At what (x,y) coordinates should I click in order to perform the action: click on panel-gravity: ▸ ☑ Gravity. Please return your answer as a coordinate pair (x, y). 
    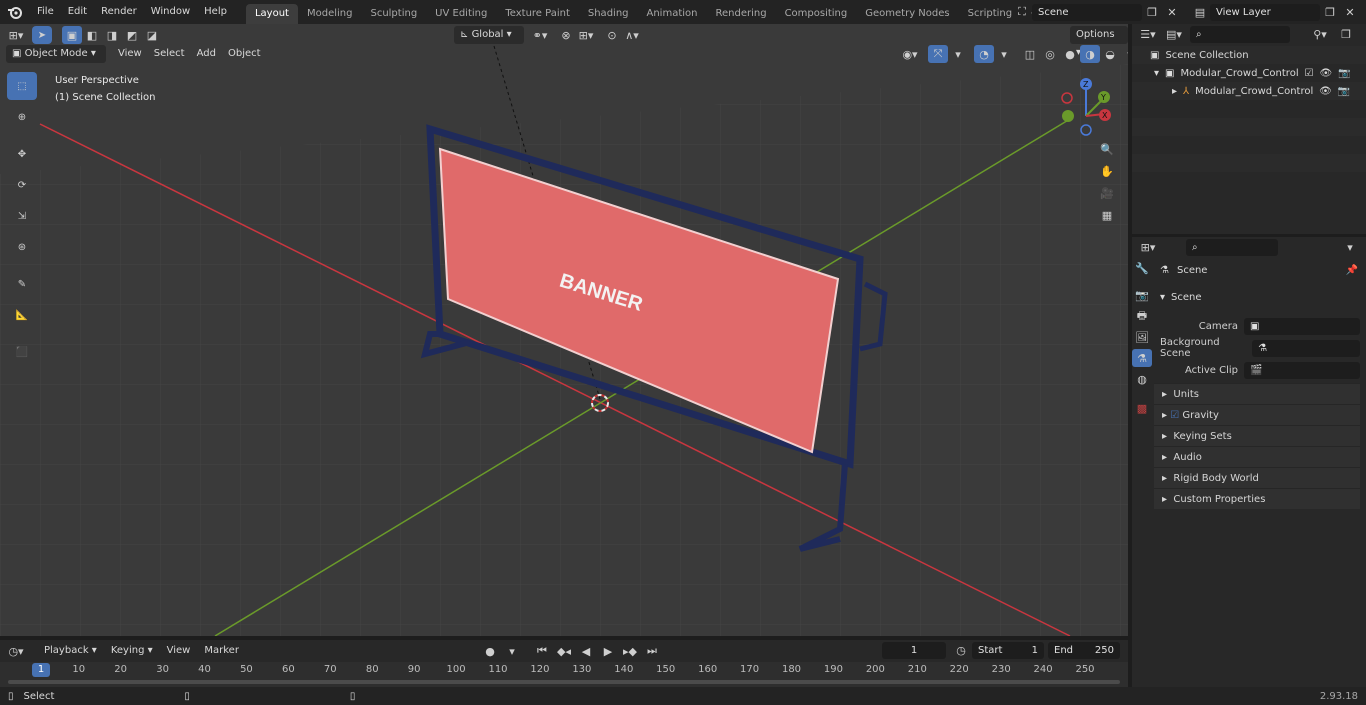
    Looking at the image, I should click on (1257, 414).